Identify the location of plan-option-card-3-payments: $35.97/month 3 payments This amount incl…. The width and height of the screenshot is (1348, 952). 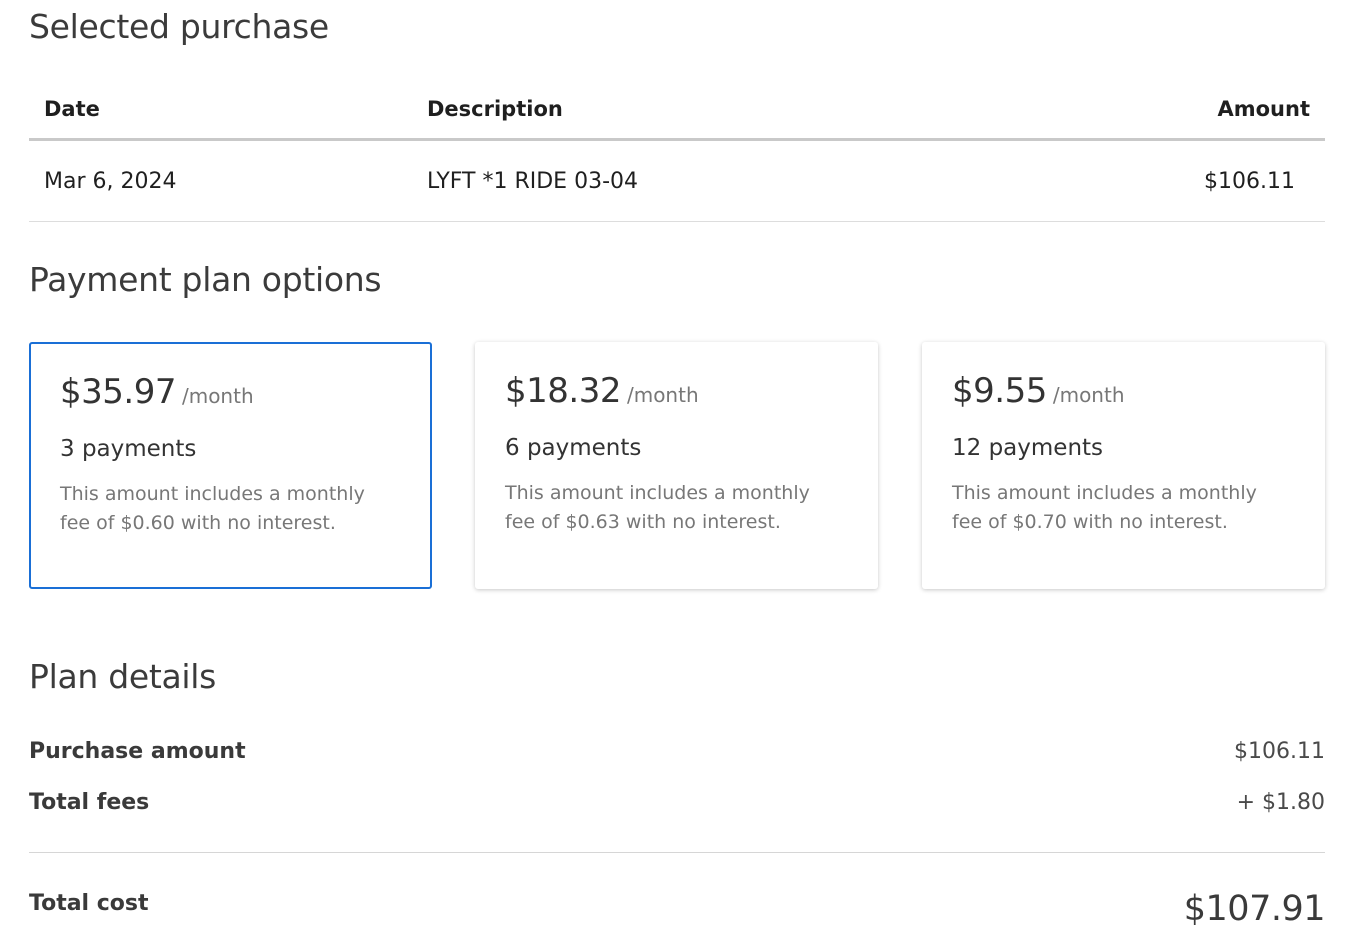
(230, 465).